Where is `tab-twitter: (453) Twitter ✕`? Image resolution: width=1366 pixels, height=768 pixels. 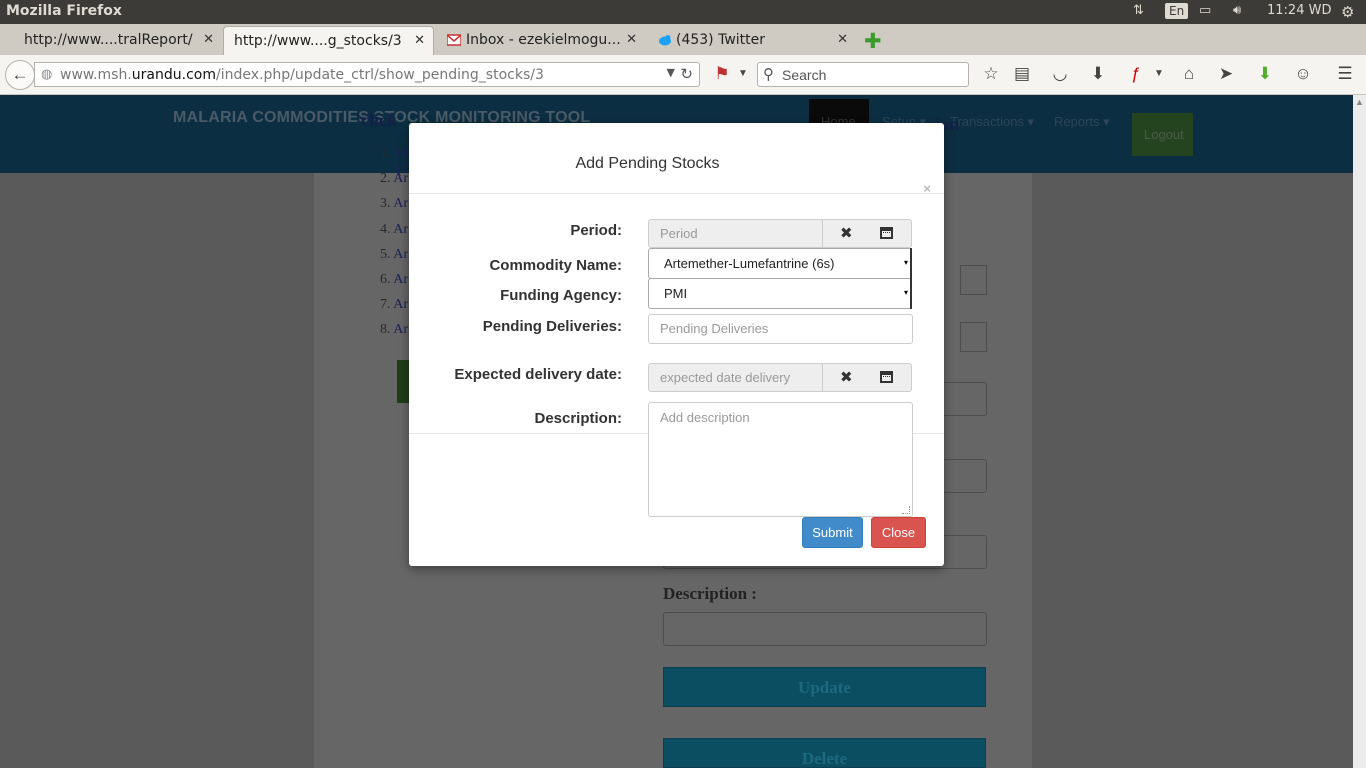 tab-twitter: (453) Twitter ✕ is located at coordinates (751, 40).